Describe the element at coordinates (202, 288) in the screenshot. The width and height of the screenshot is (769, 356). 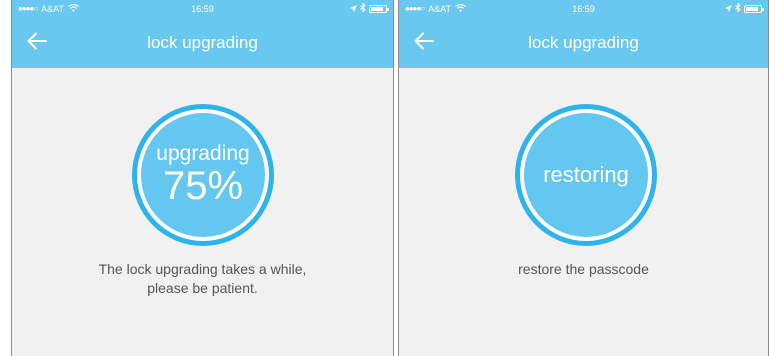
I see `message-line-2: please be patient.` at that location.